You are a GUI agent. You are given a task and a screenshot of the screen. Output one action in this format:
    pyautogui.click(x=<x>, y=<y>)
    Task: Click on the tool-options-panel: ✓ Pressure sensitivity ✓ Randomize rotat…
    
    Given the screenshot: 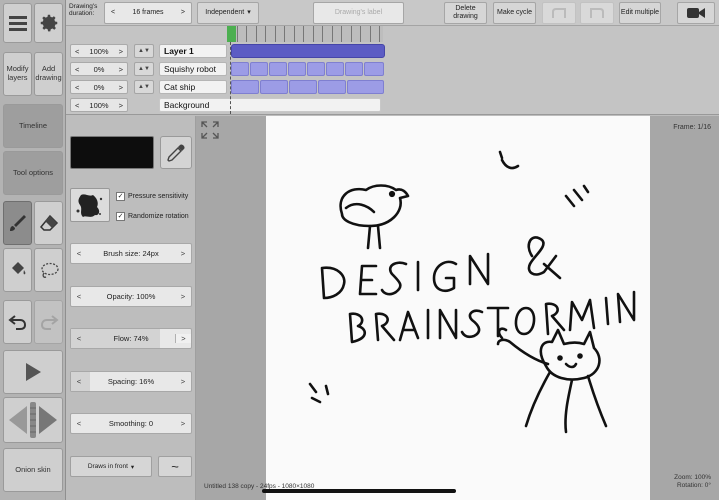 What is the action you would take?
    pyautogui.click(x=131, y=308)
    